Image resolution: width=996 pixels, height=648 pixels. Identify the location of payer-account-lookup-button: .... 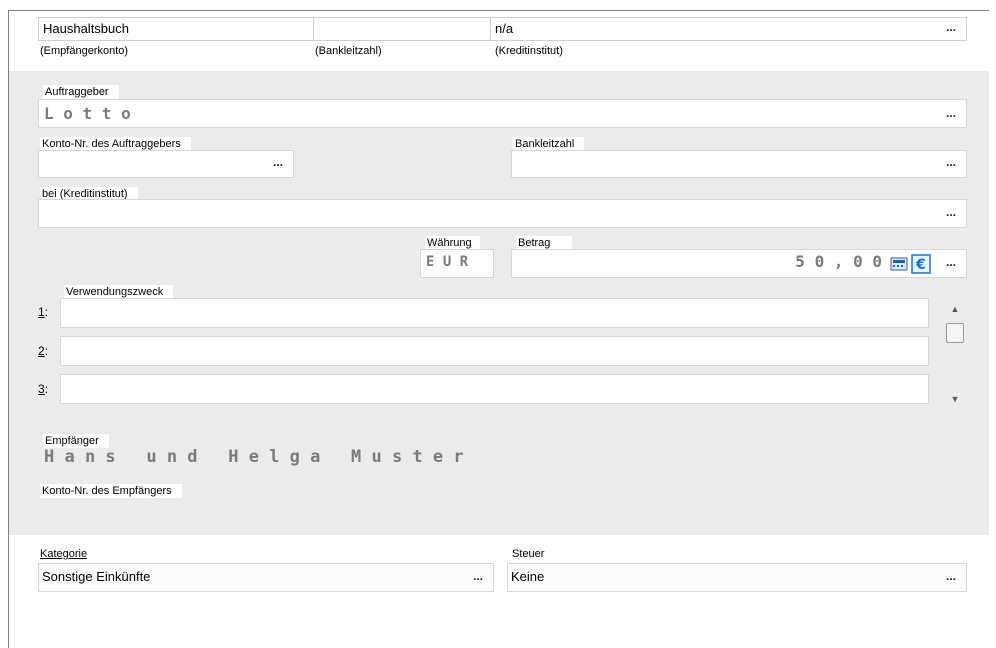
(278, 165).